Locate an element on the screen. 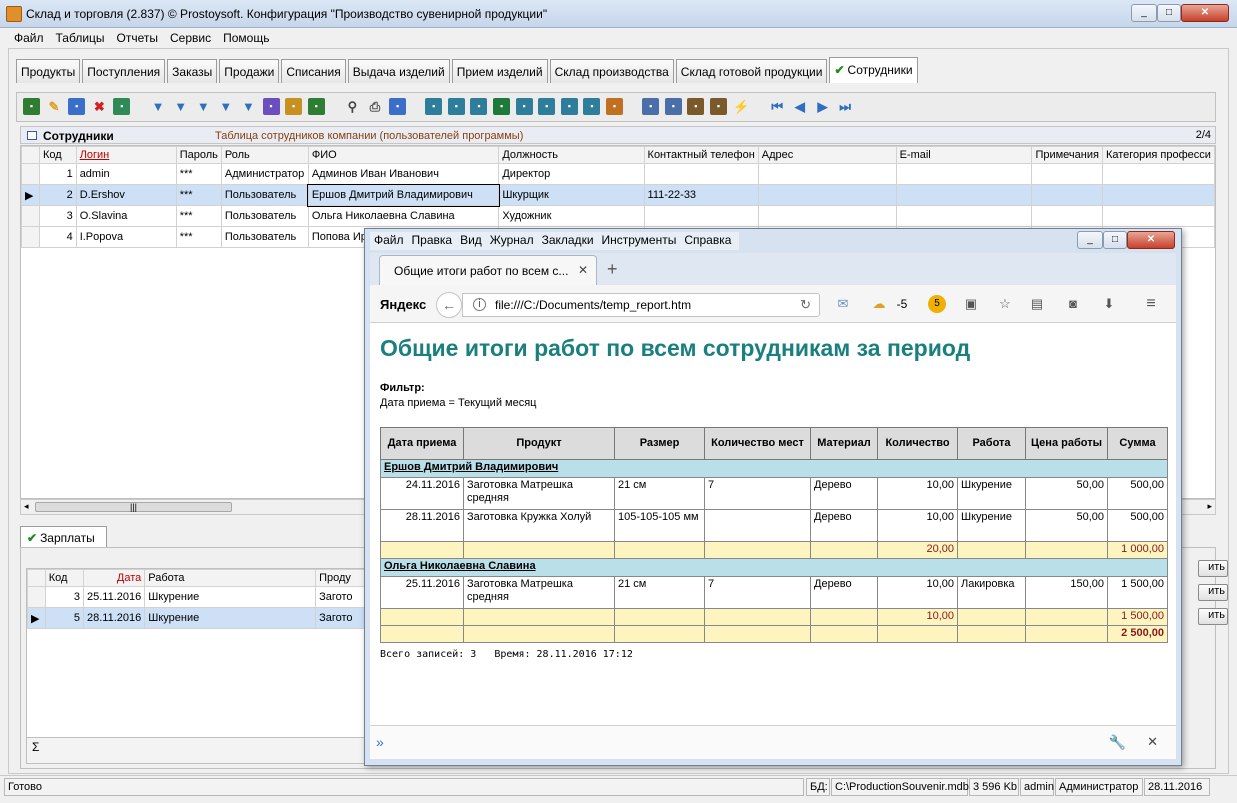 Image resolution: width=1237 pixels, height=803 pixels. maximize-button: □ is located at coordinates (1169, 13).